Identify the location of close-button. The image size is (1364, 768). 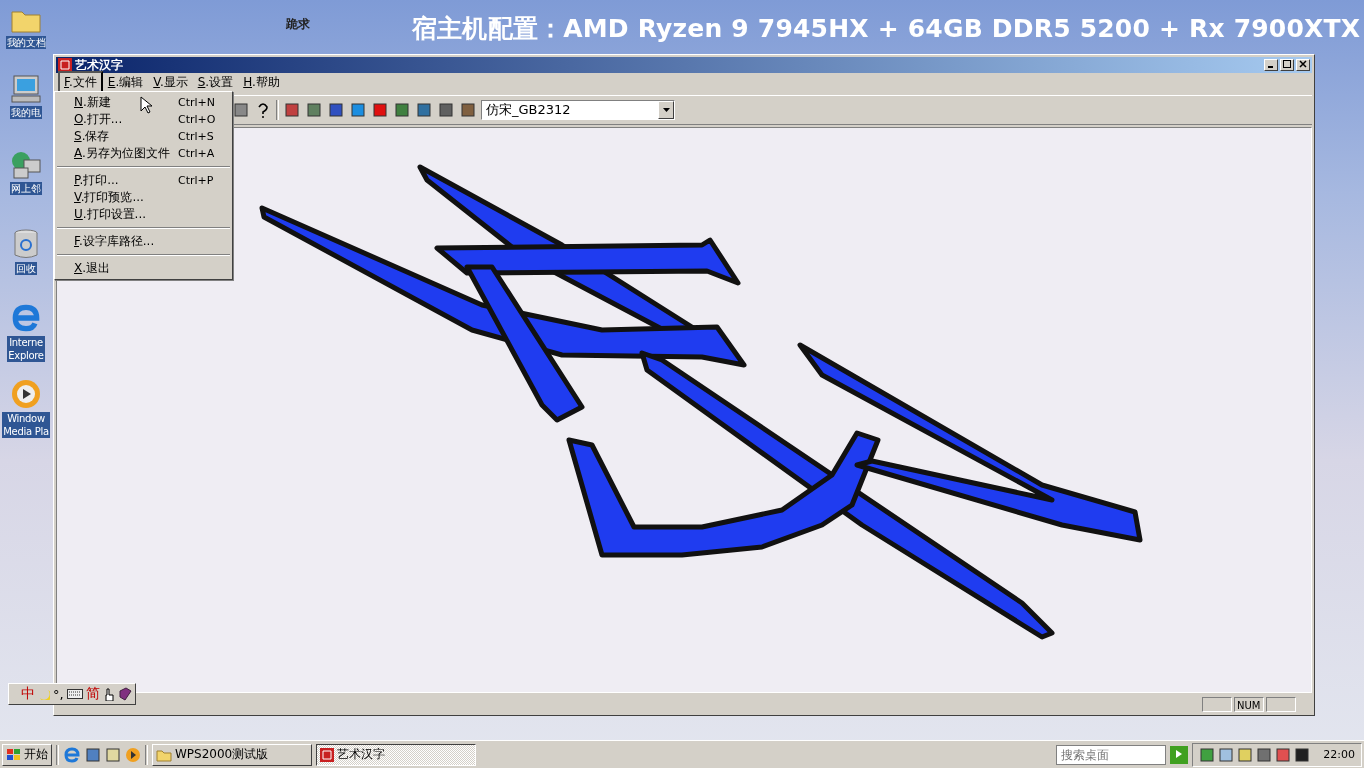
(1303, 65).